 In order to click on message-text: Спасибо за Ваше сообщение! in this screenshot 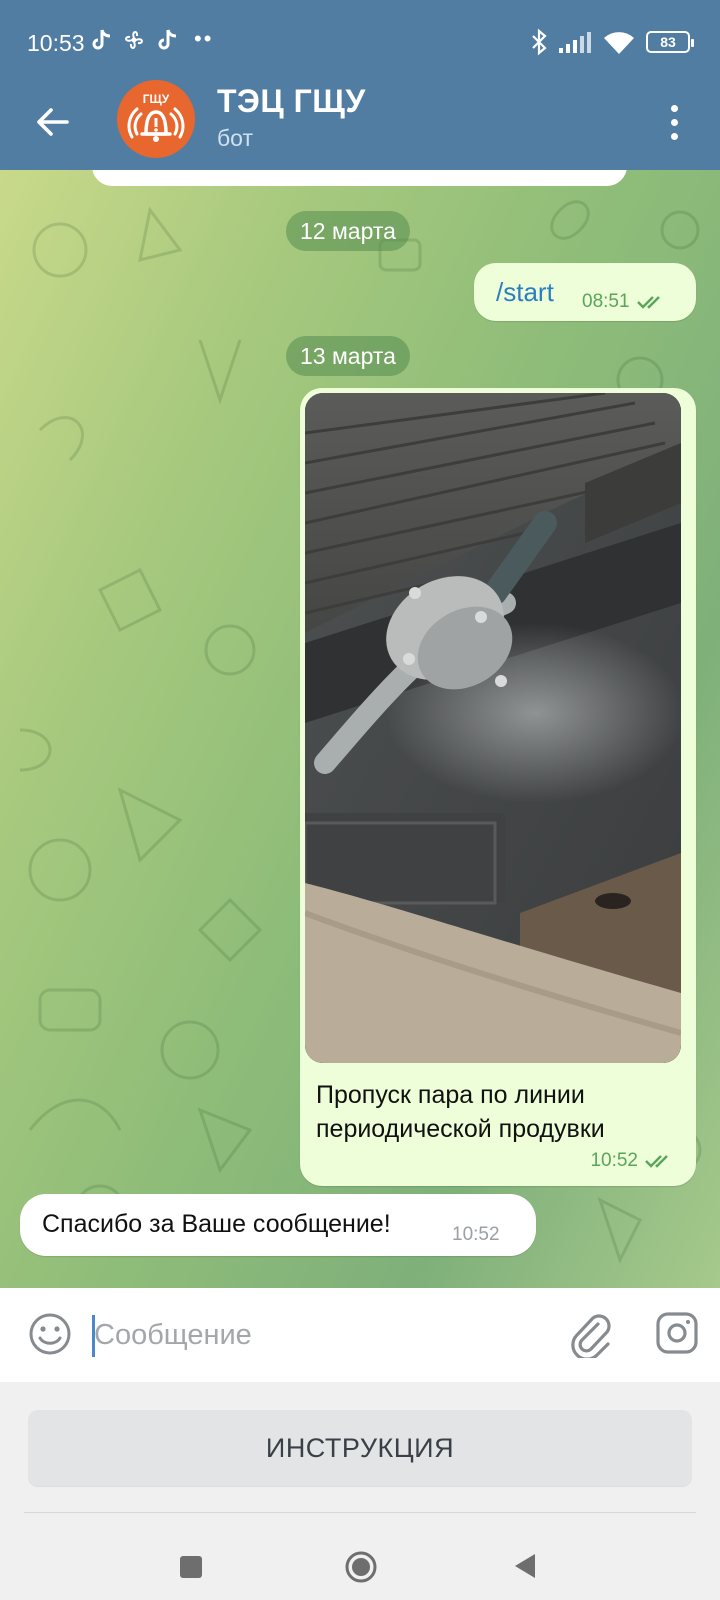, I will do `click(216, 1224)`.